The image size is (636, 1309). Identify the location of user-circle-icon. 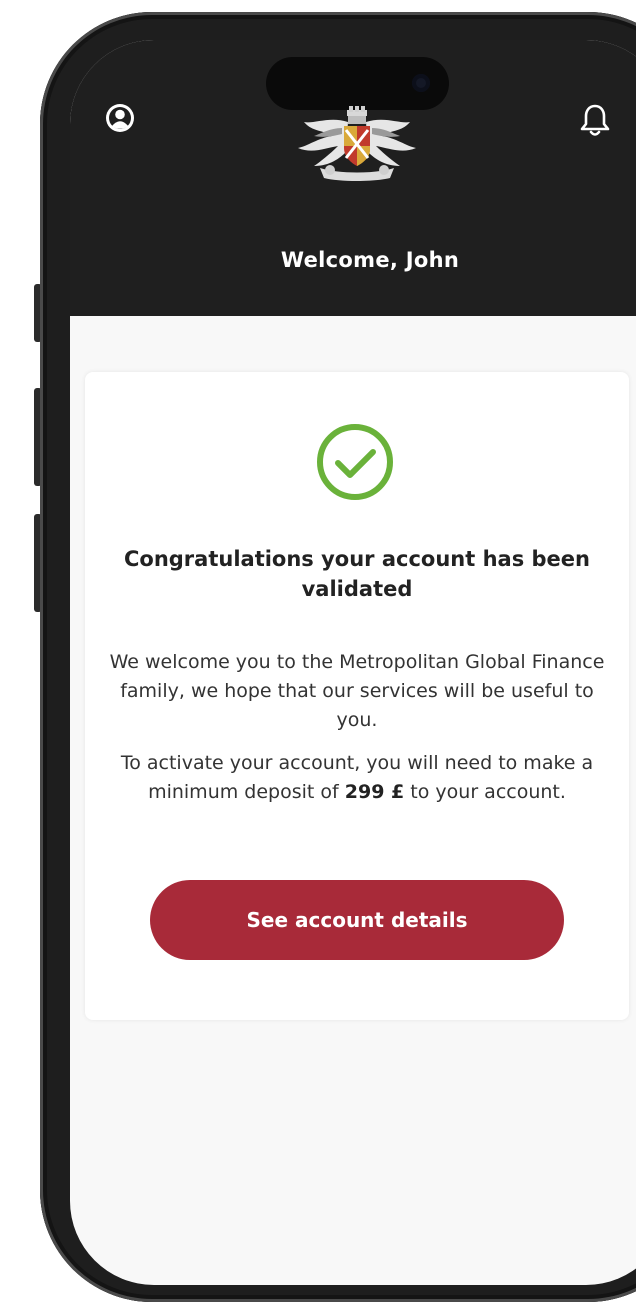
(120, 118).